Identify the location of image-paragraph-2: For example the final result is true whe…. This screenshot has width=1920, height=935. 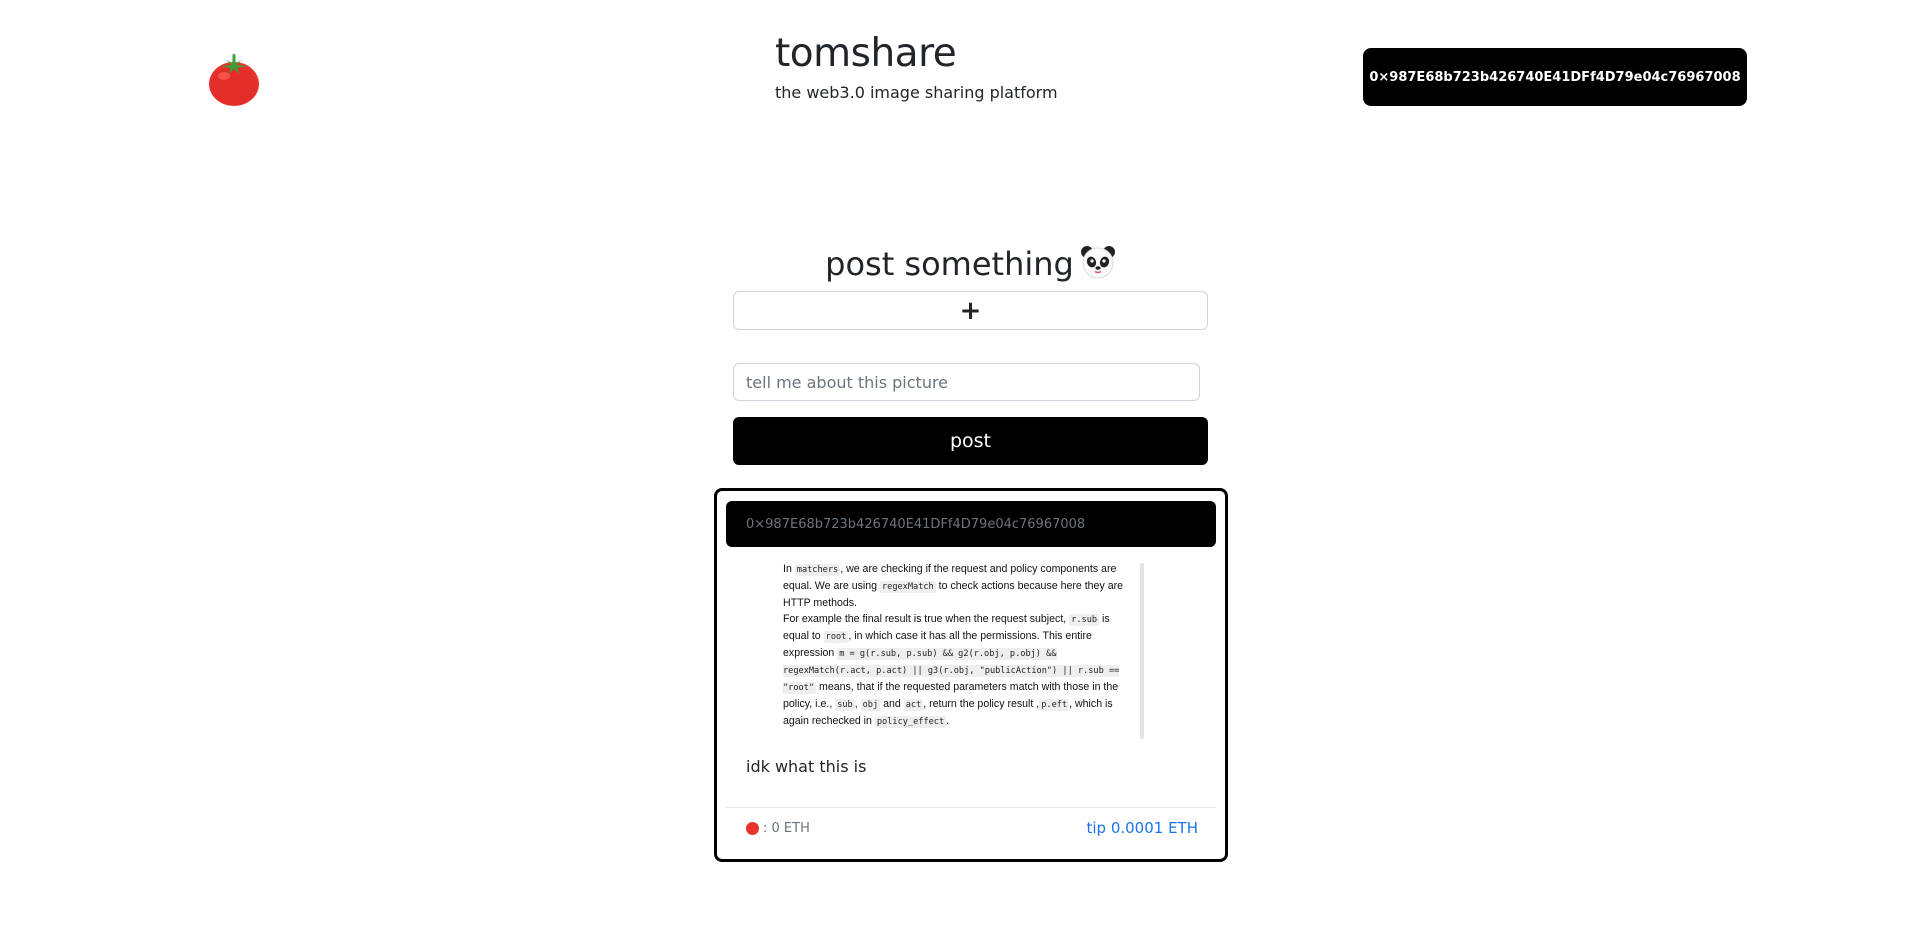
(951, 670).